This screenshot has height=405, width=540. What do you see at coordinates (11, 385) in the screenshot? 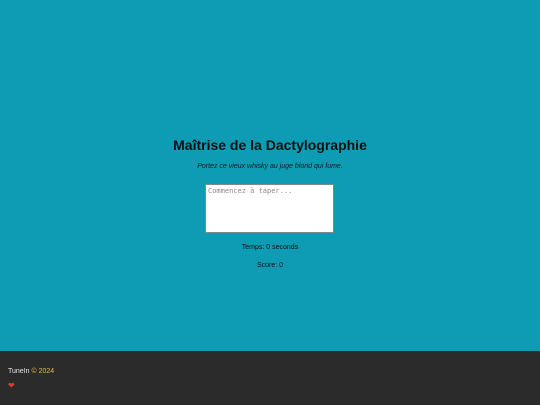
I see `heart-icon: ❤` at bounding box center [11, 385].